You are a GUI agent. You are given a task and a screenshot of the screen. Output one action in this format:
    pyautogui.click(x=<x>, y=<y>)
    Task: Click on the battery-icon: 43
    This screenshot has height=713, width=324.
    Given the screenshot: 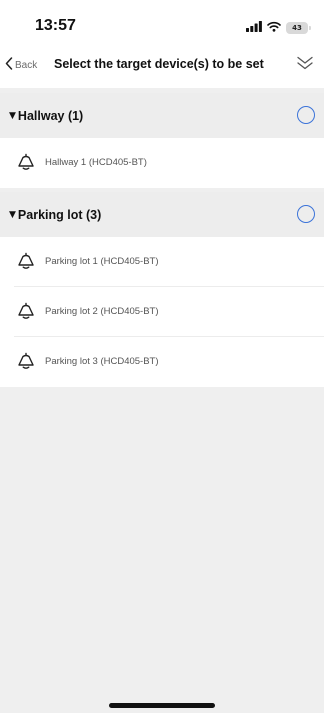 What is the action you would take?
    pyautogui.click(x=298, y=28)
    